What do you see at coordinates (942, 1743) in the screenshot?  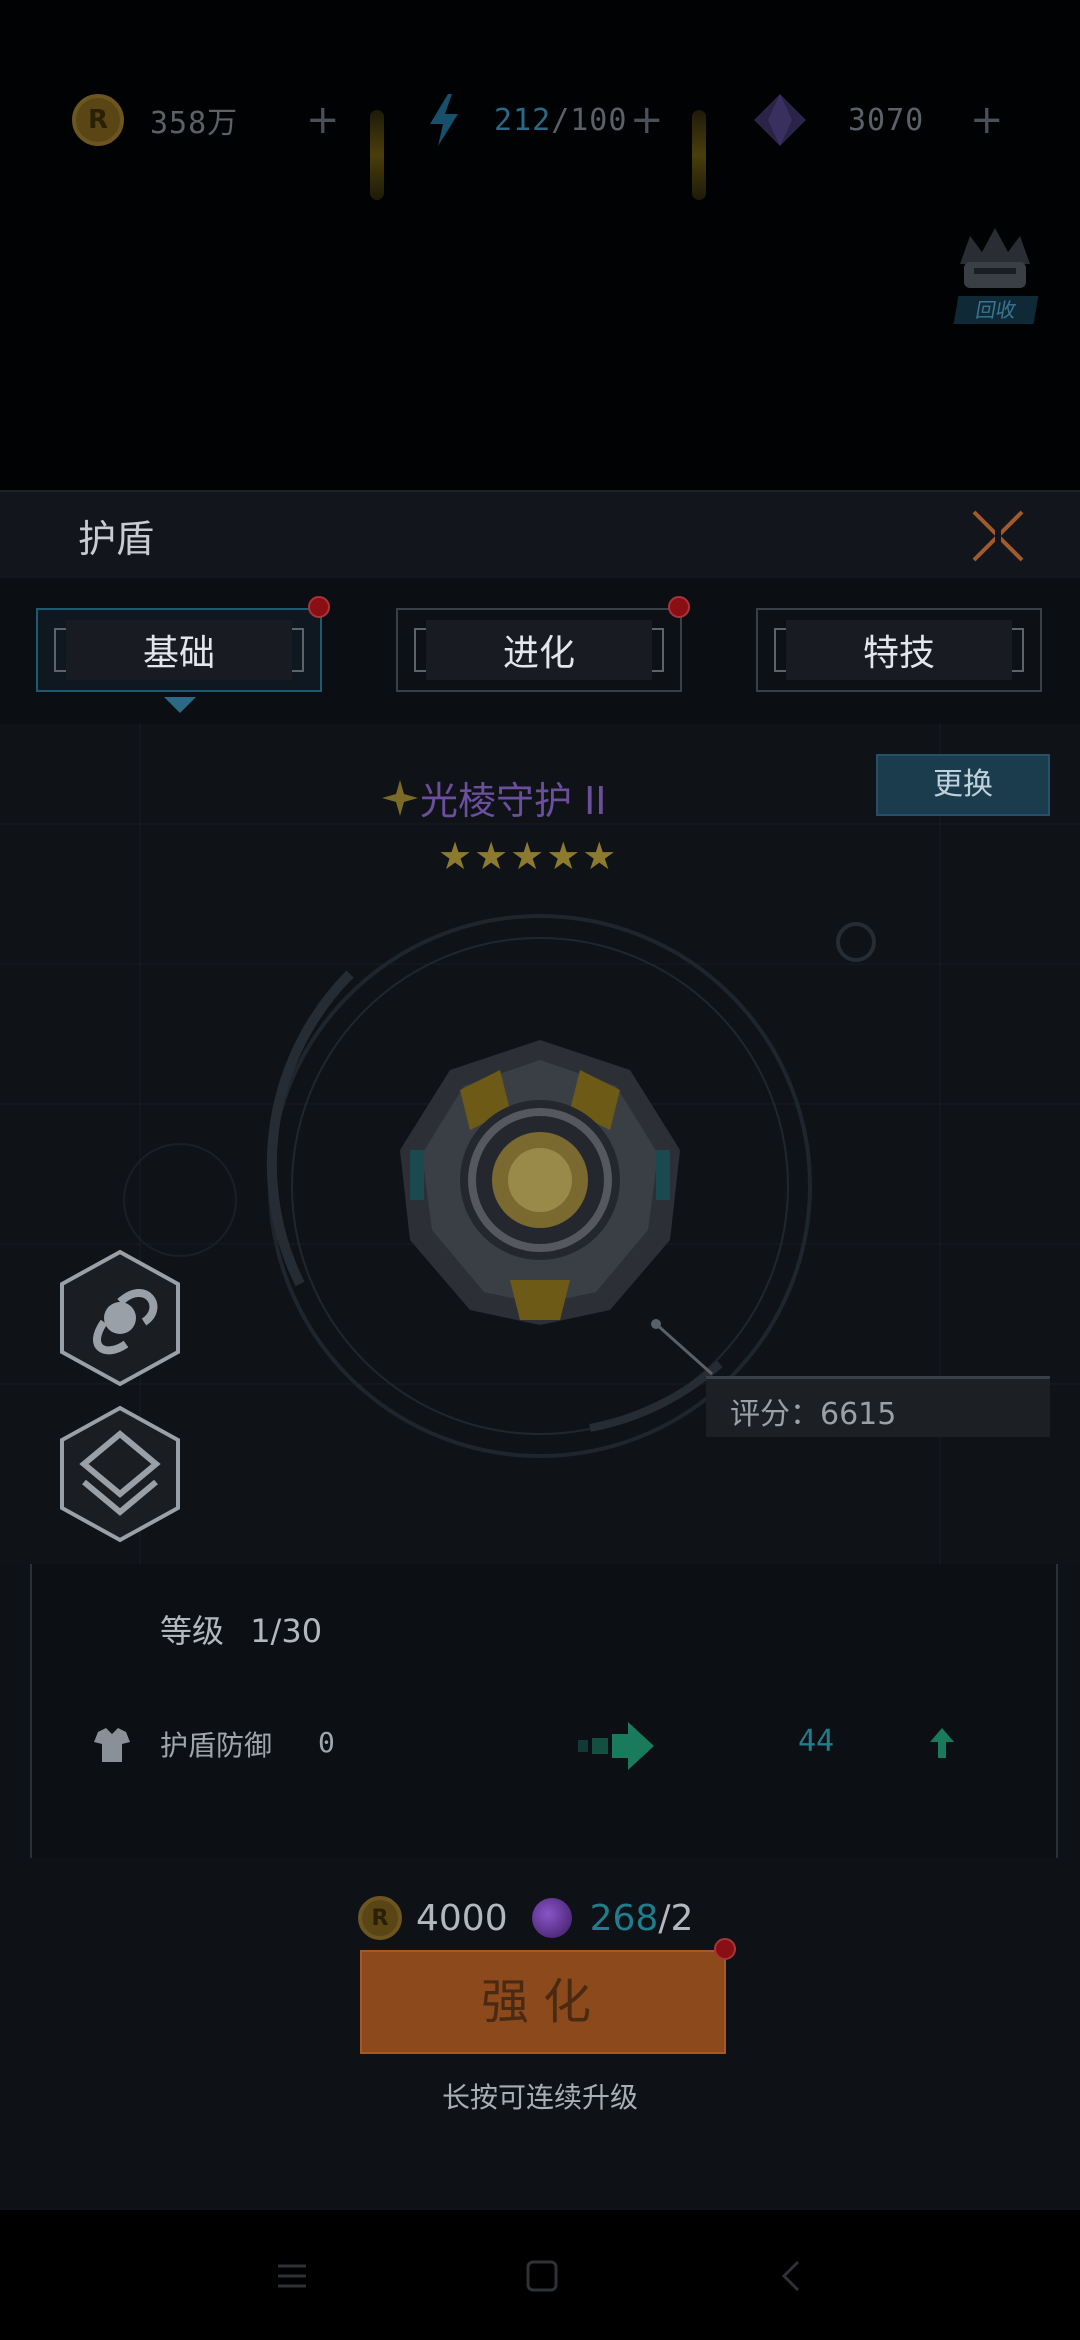 I see `increase-arrow-icon` at bounding box center [942, 1743].